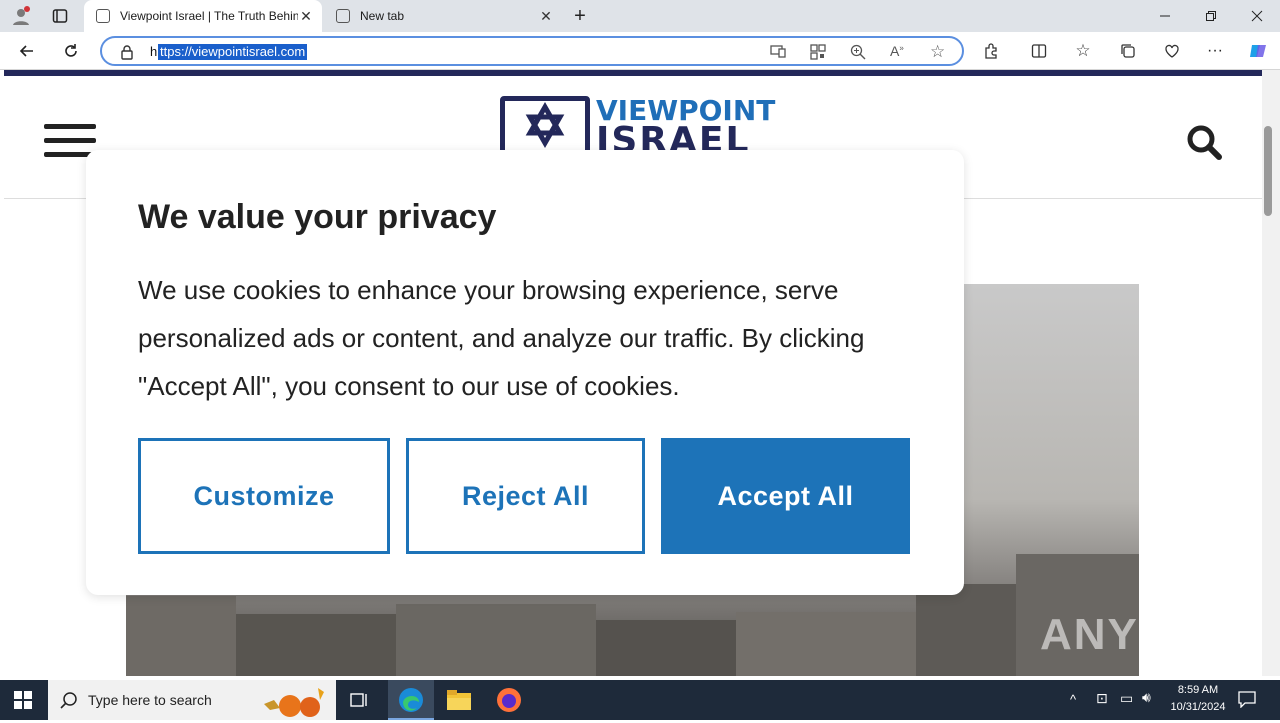 This screenshot has height=723, width=1280. What do you see at coordinates (818, 54) in the screenshot?
I see `qr-code-icon` at bounding box center [818, 54].